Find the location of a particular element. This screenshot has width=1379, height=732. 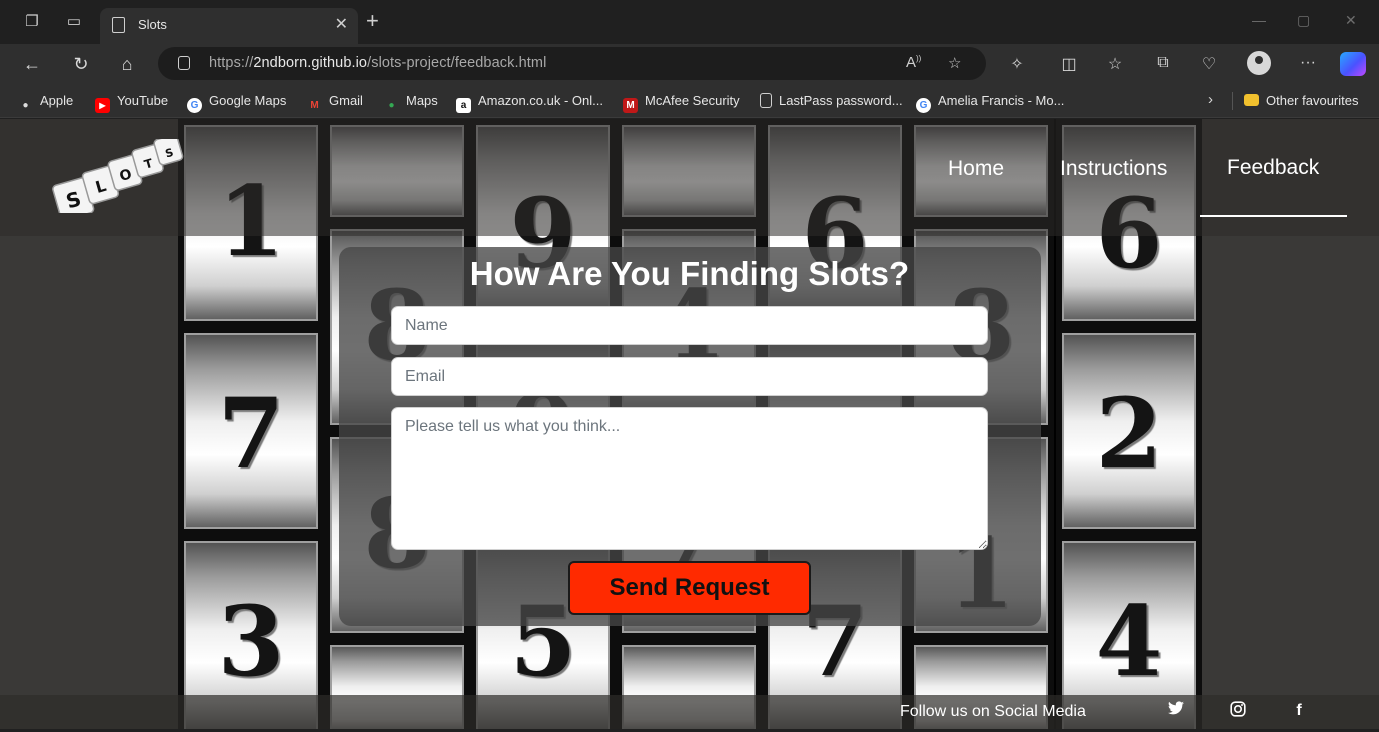

chevron-right-icon: › is located at coordinates (1210, 99).